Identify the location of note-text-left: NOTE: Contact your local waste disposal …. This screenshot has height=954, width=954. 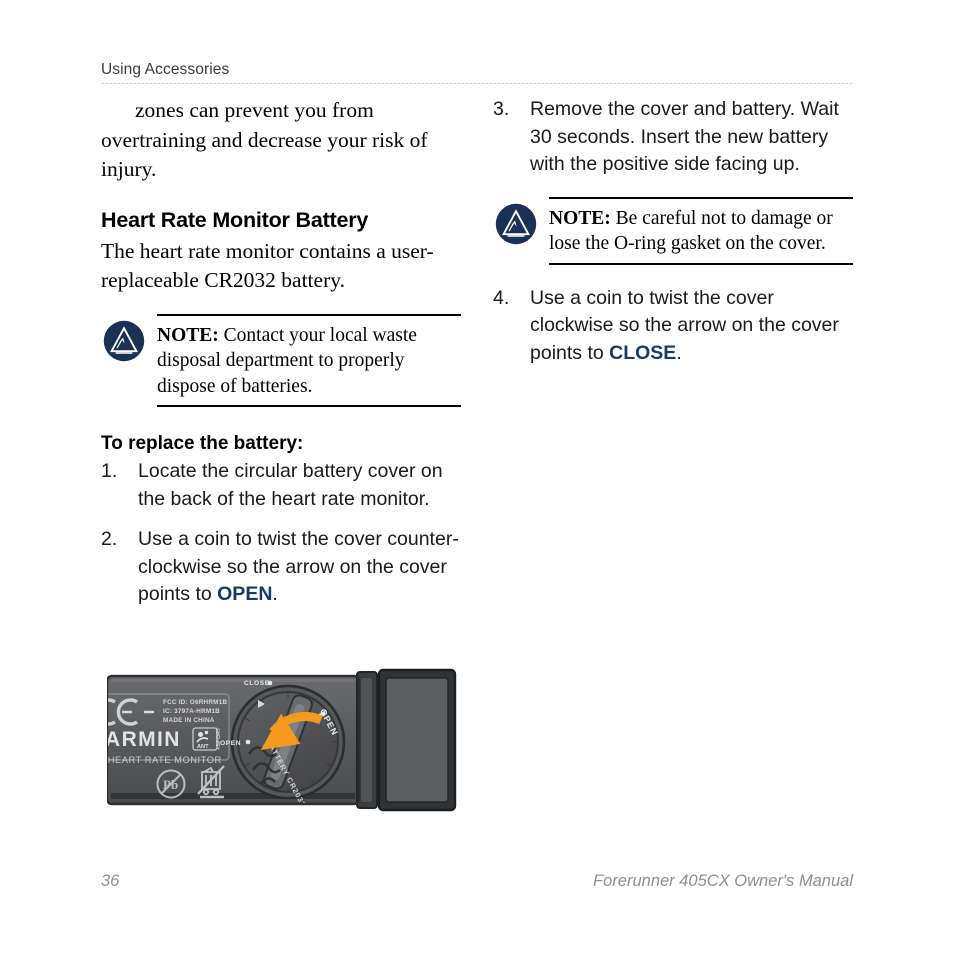
(309, 361).